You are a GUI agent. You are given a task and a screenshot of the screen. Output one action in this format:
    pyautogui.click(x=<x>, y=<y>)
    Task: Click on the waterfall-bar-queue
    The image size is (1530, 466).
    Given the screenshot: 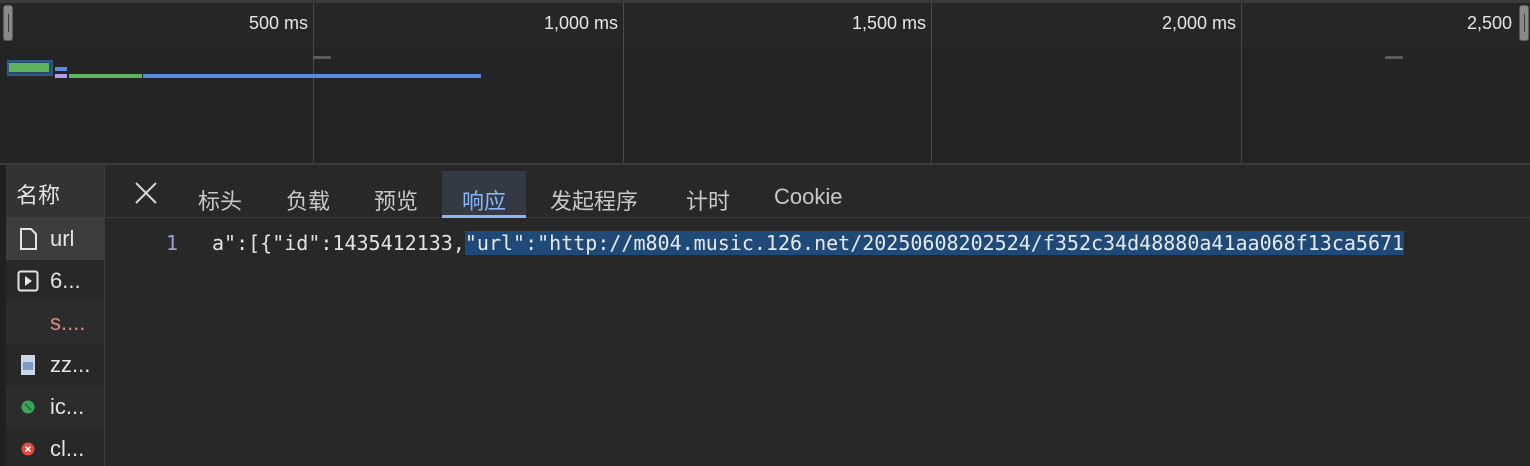 What is the action you would take?
    pyautogui.click(x=61, y=76)
    